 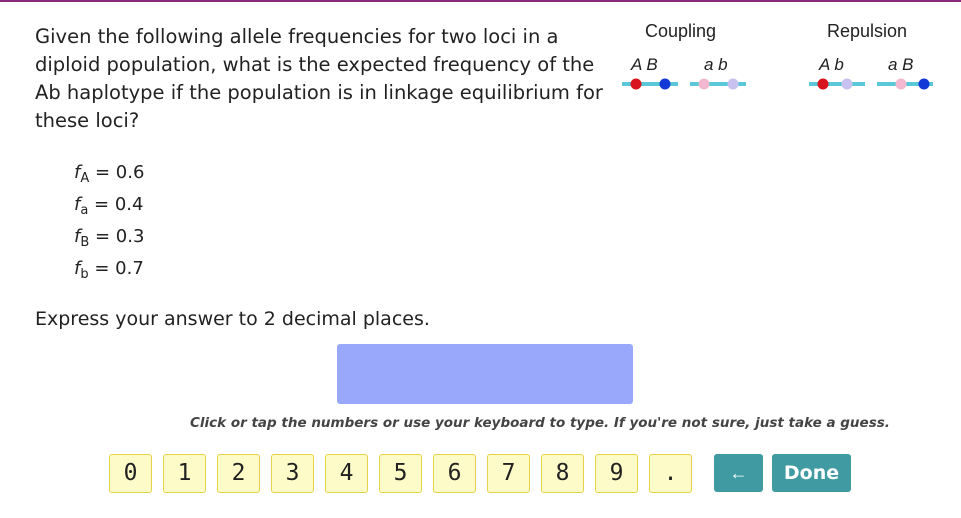 What do you see at coordinates (738, 473) in the screenshot?
I see `backspace-button: ←` at bounding box center [738, 473].